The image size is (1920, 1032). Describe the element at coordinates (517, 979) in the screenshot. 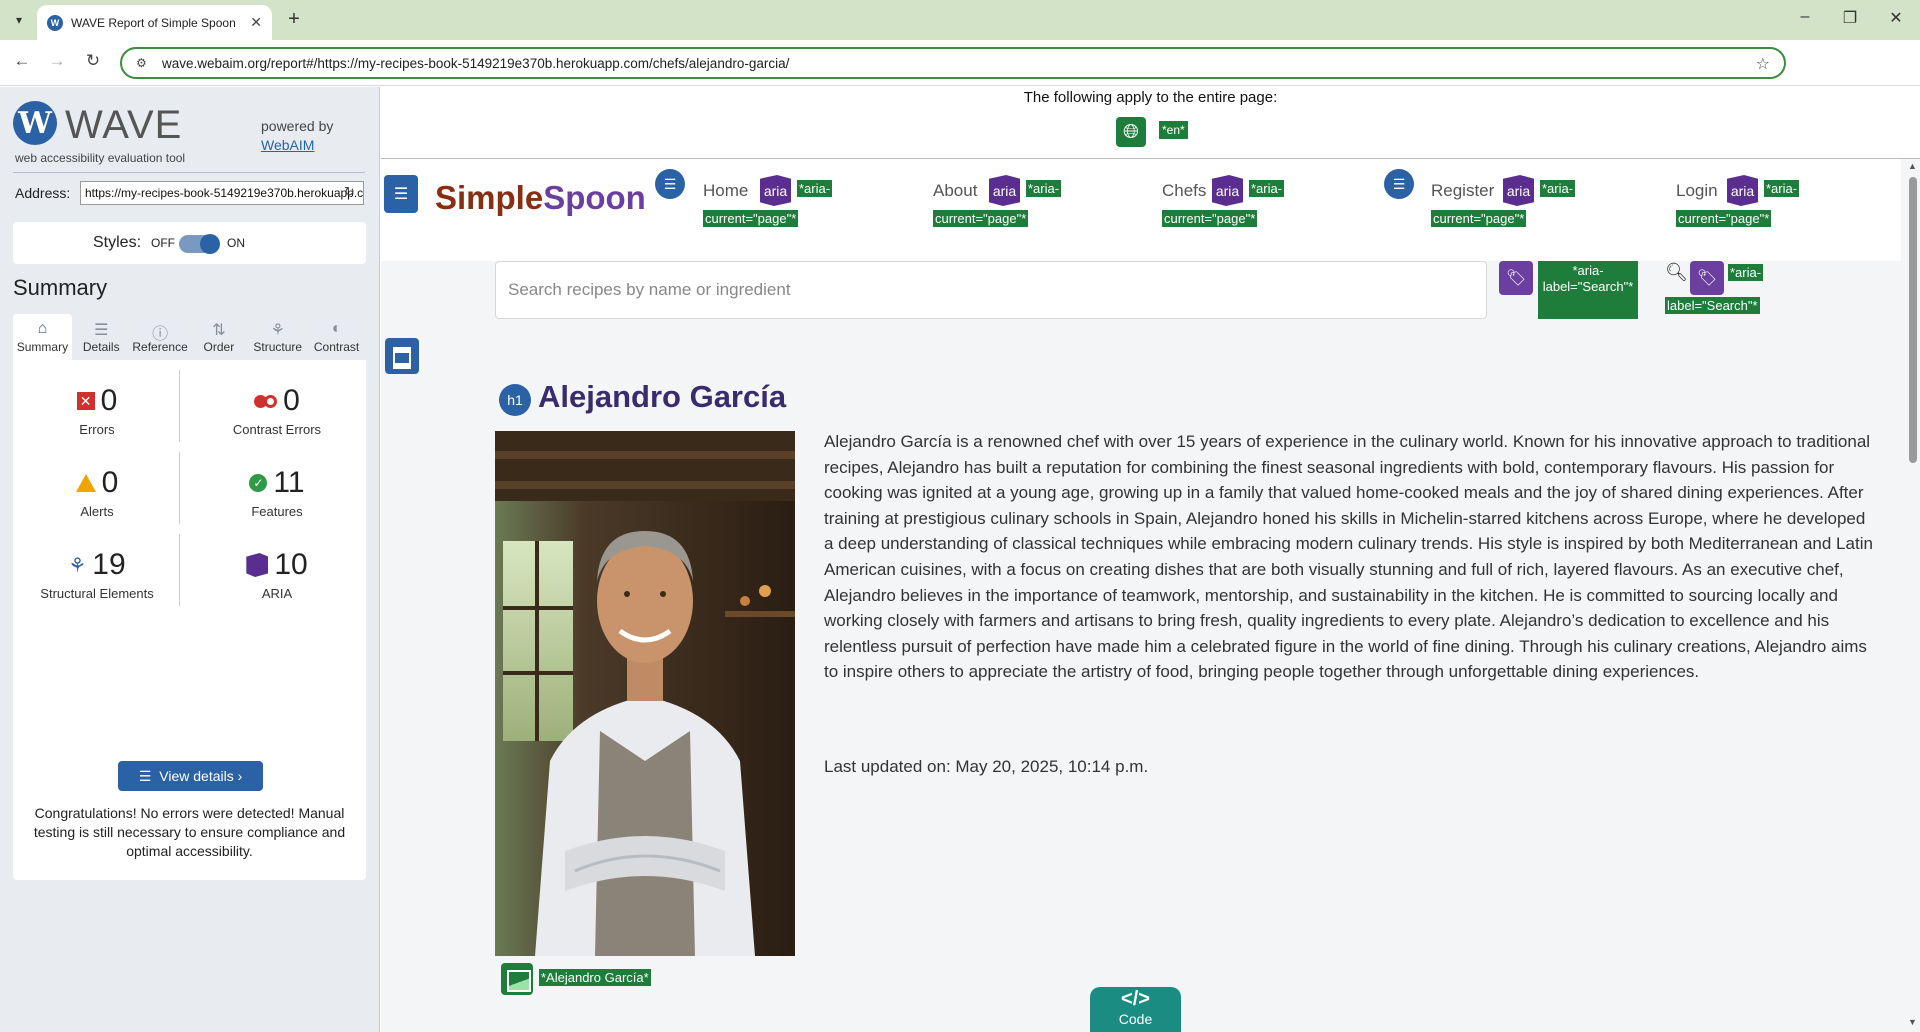

I see `image-alt-icon` at that location.